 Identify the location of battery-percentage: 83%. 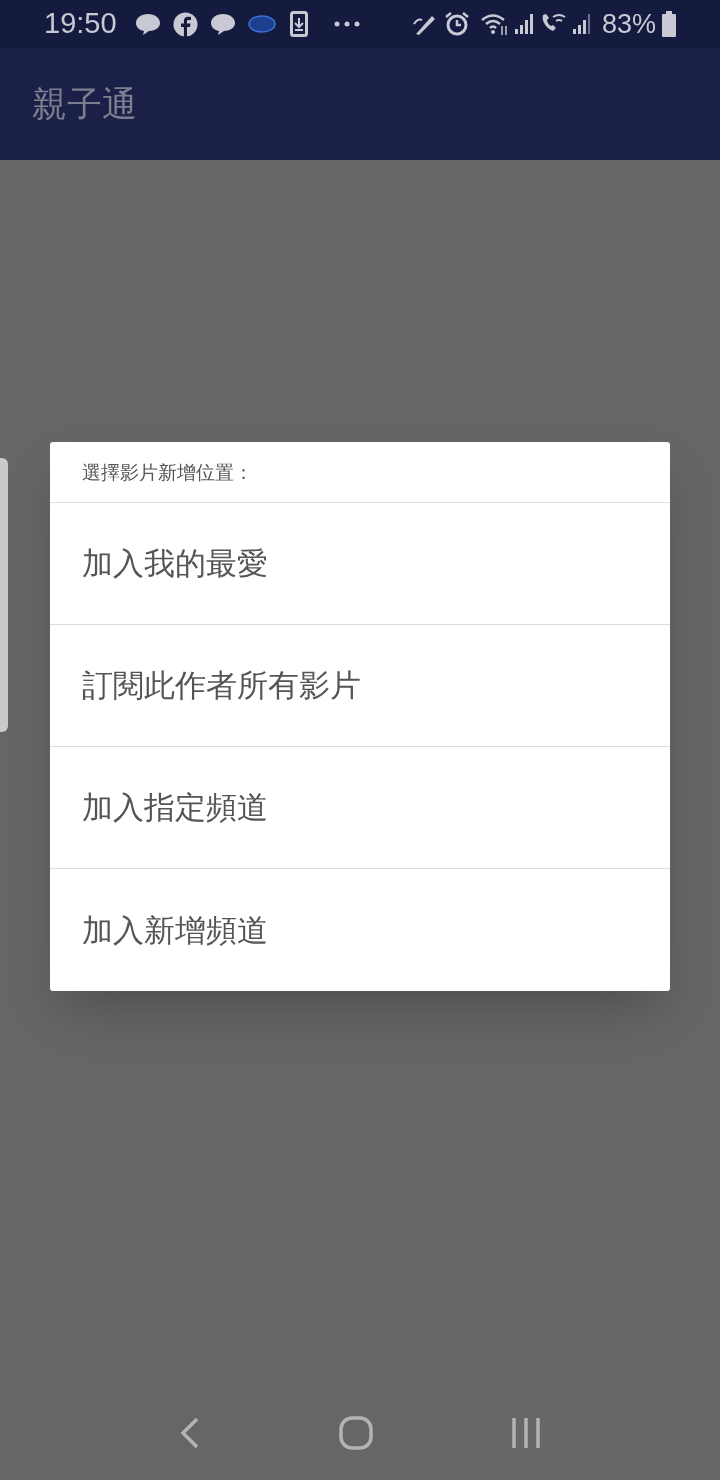
(628, 24).